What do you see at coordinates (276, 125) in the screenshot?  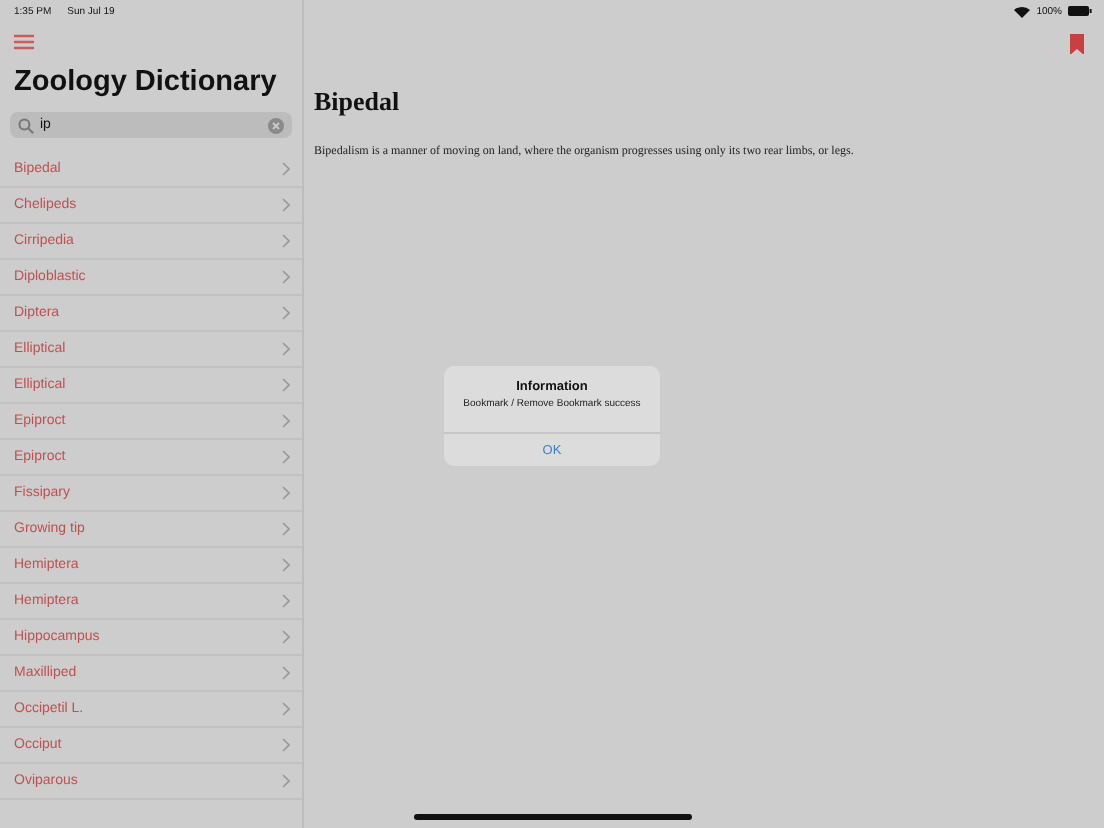 I see `clear-icon` at bounding box center [276, 125].